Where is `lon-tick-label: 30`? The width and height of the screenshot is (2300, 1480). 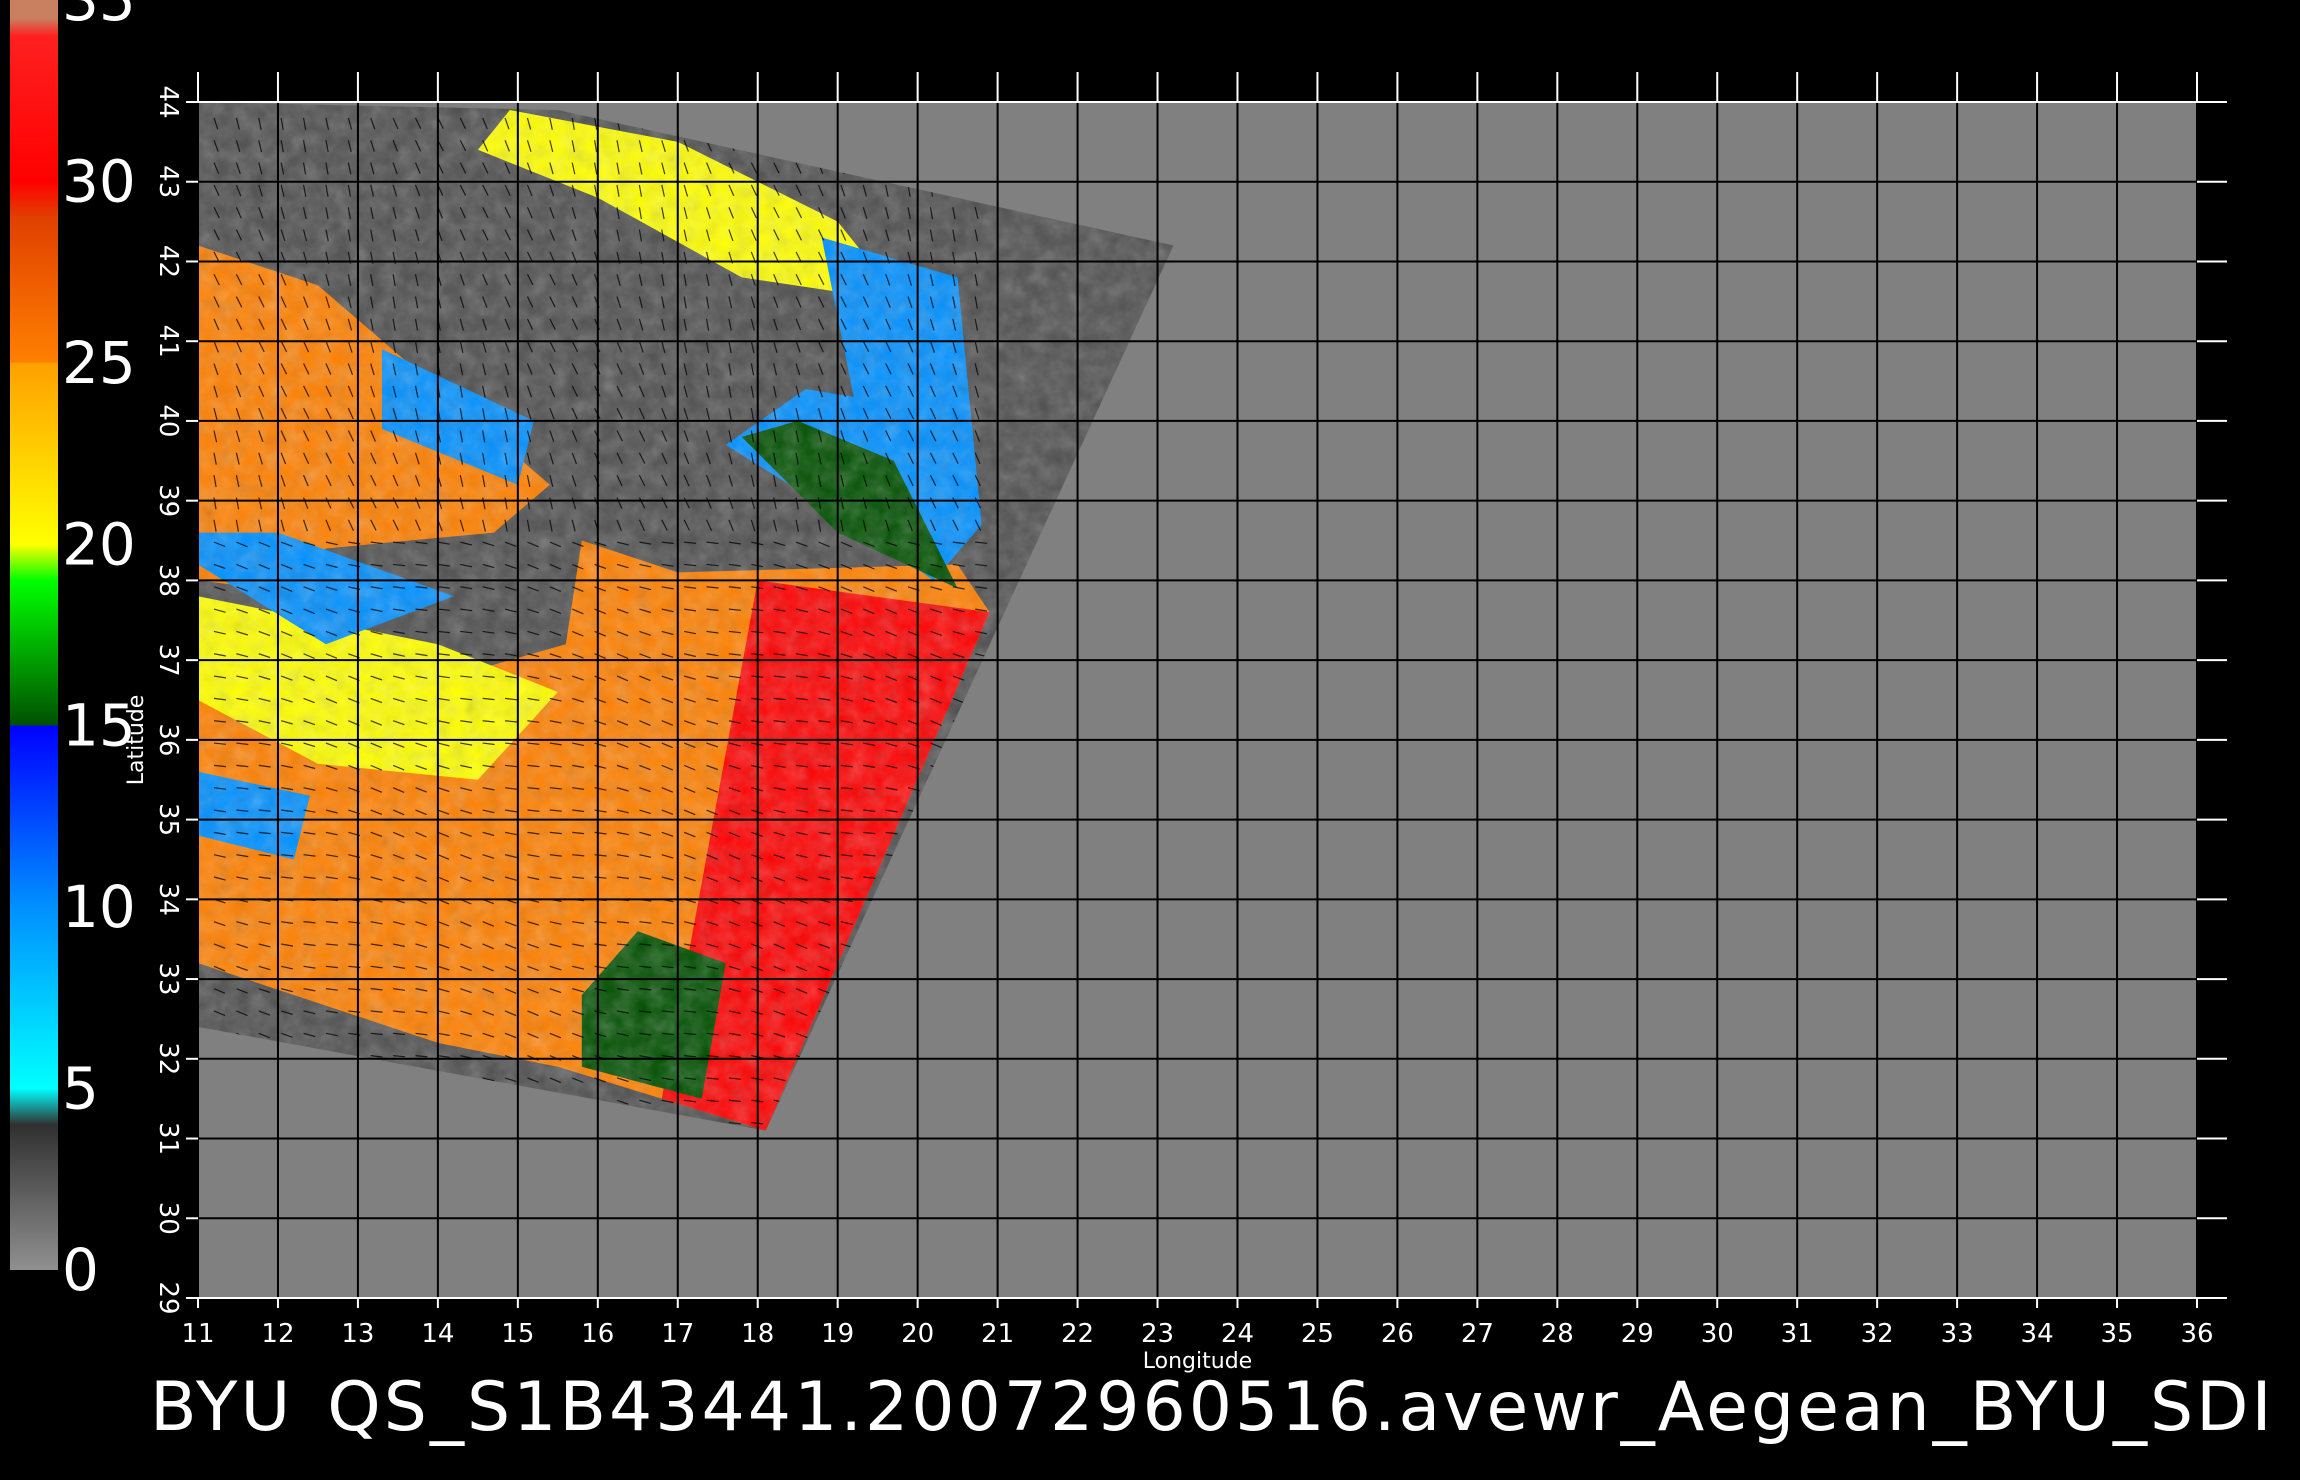 lon-tick-label: 30 is located at coordinates (1717, 1334).